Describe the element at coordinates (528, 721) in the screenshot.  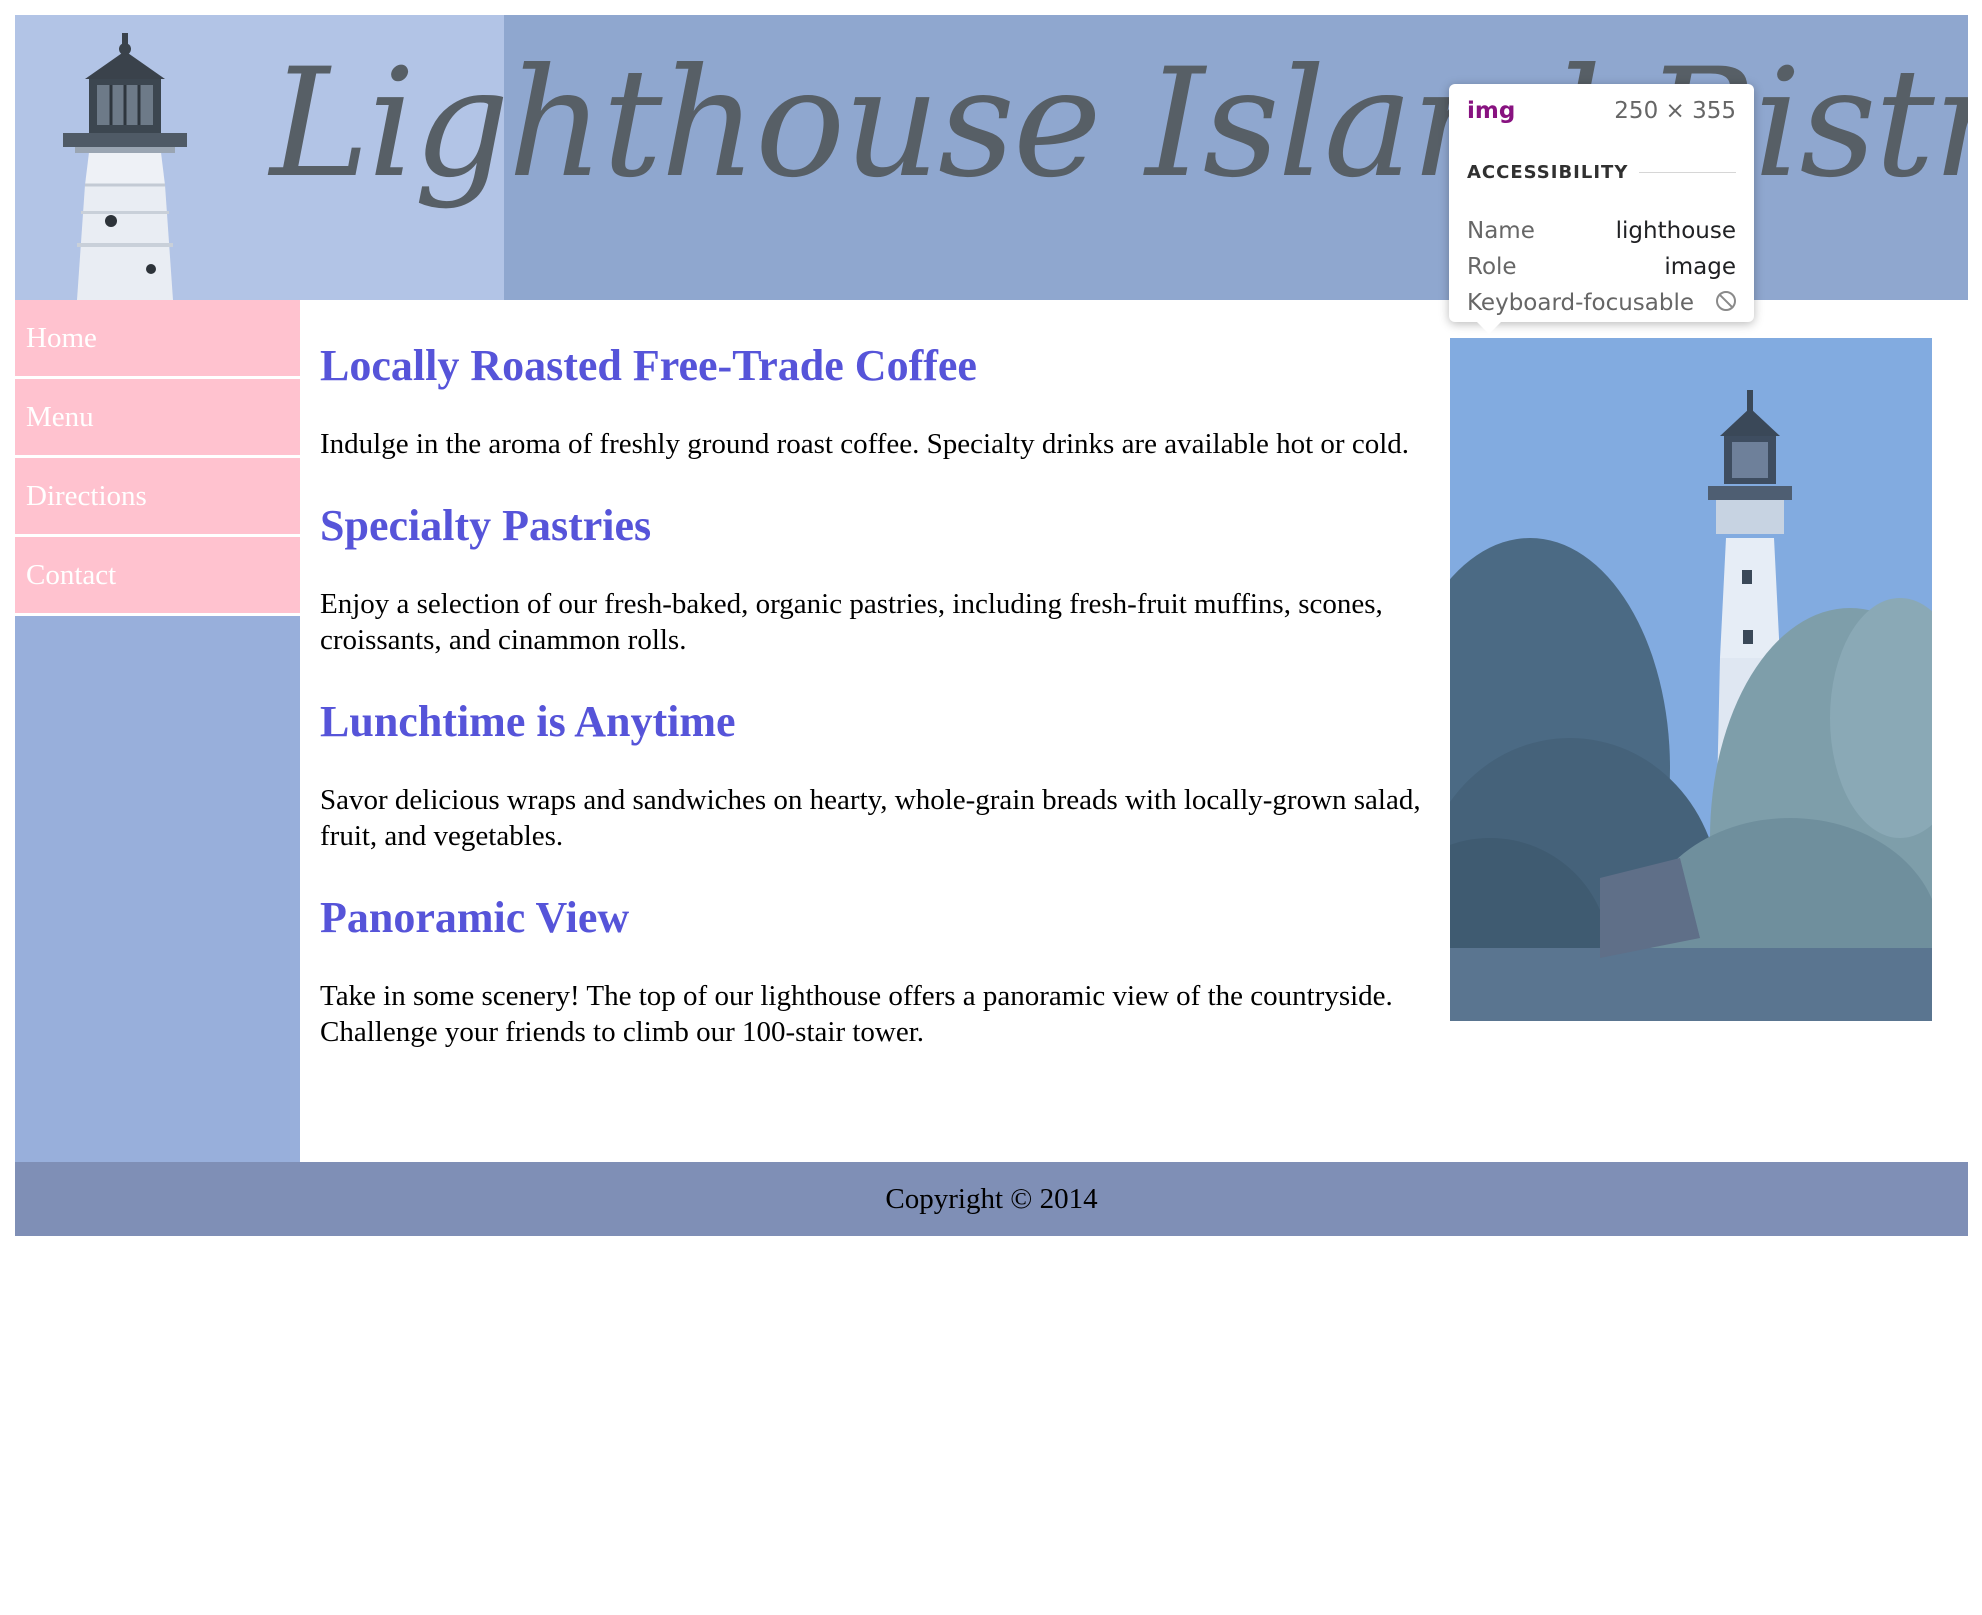
I see `section-heading-lunch: Lunchtime is Anytime` at that location.